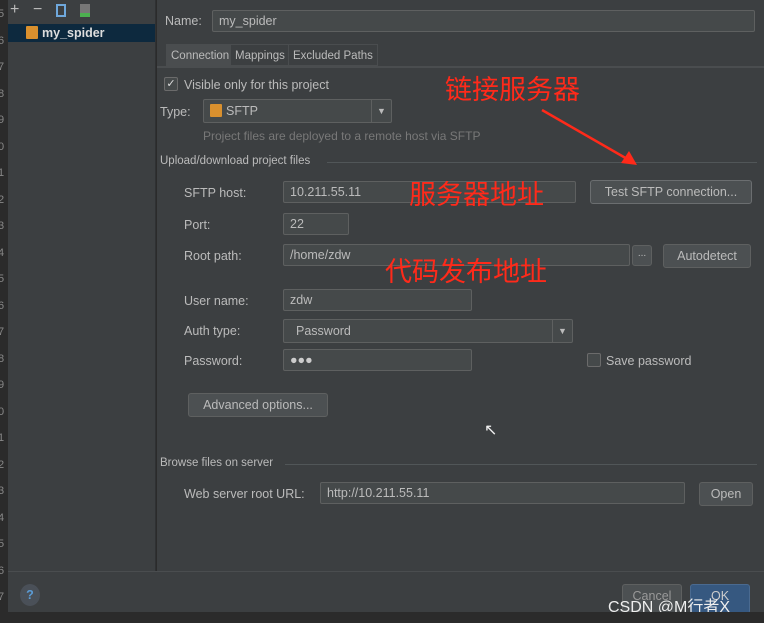  What do you see at coordinates (30, 595) in the screenshot?
I see `help-button: ?` at bounding box center [30, 595].